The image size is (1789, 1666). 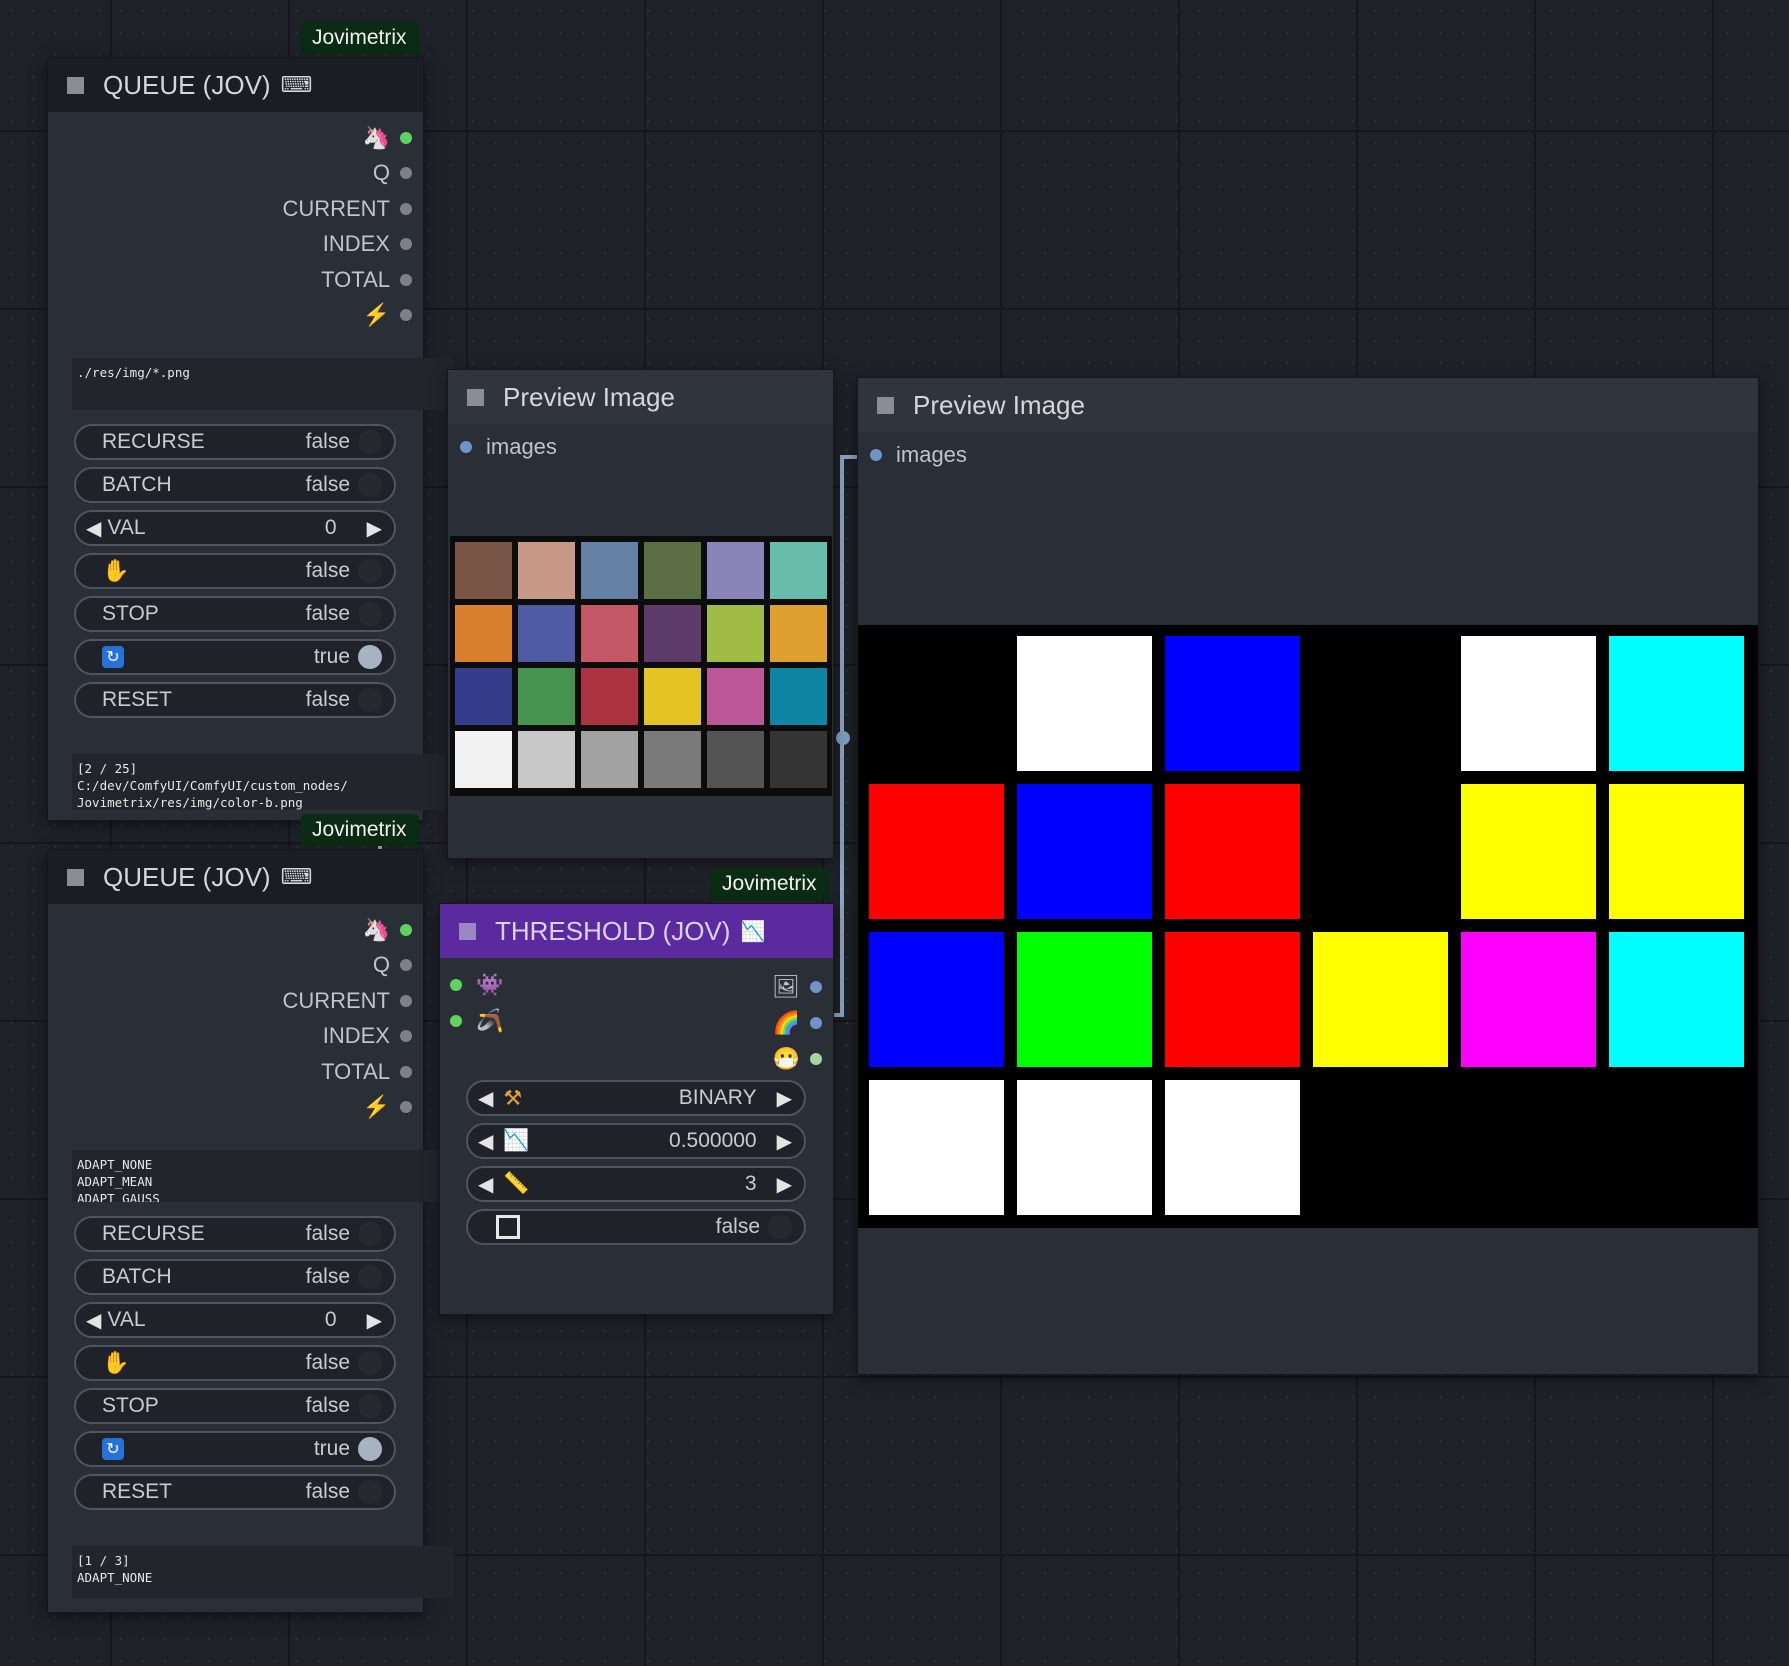 What do you see at coordinates (636, 1098) in the screenshot?
I see `mode-select: ◀ ⚒ BINARY ▶` at bounding box center [636, 1098].